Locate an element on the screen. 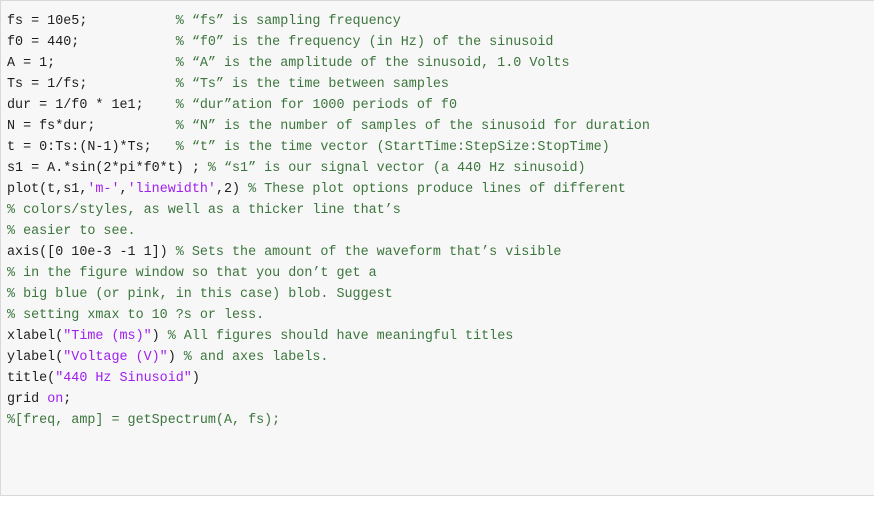 The width and height of the screenshot is (874, 511). code-token: N = fs*dur; is located at coordinates (91, 126).